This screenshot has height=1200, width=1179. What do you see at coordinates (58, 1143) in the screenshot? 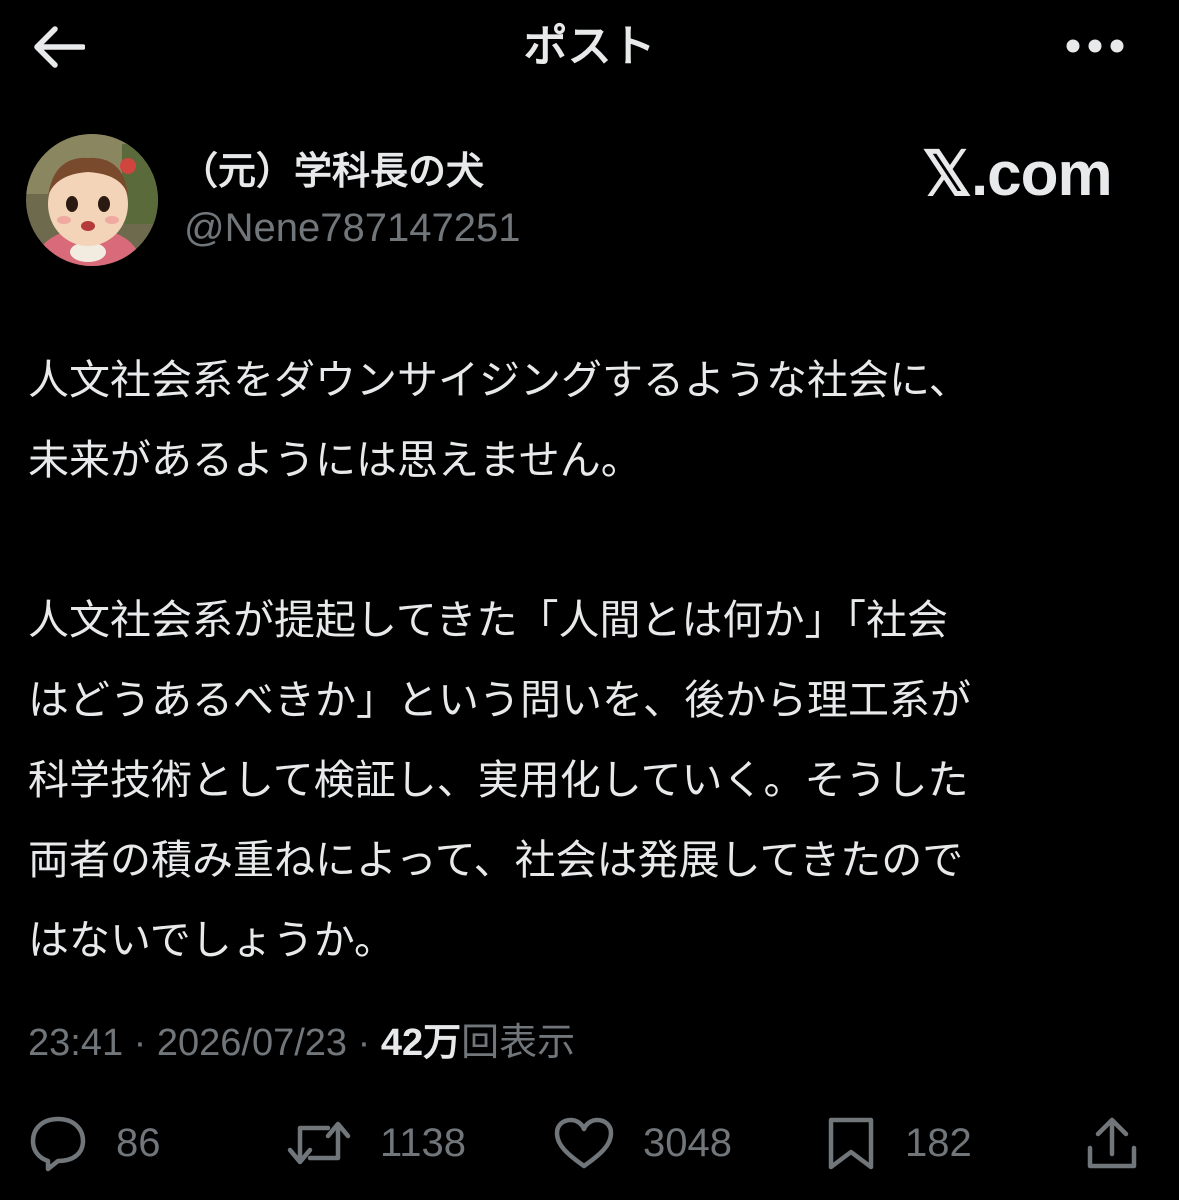
I see `reply-icon` at bounding box center [58, 1143].